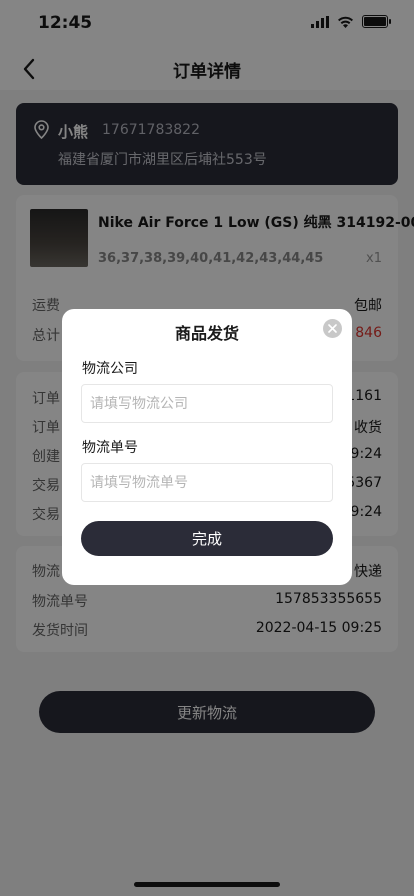 The width and height of the screenshot is (414, 896). I want to click on close-icon, so click(332, 328).